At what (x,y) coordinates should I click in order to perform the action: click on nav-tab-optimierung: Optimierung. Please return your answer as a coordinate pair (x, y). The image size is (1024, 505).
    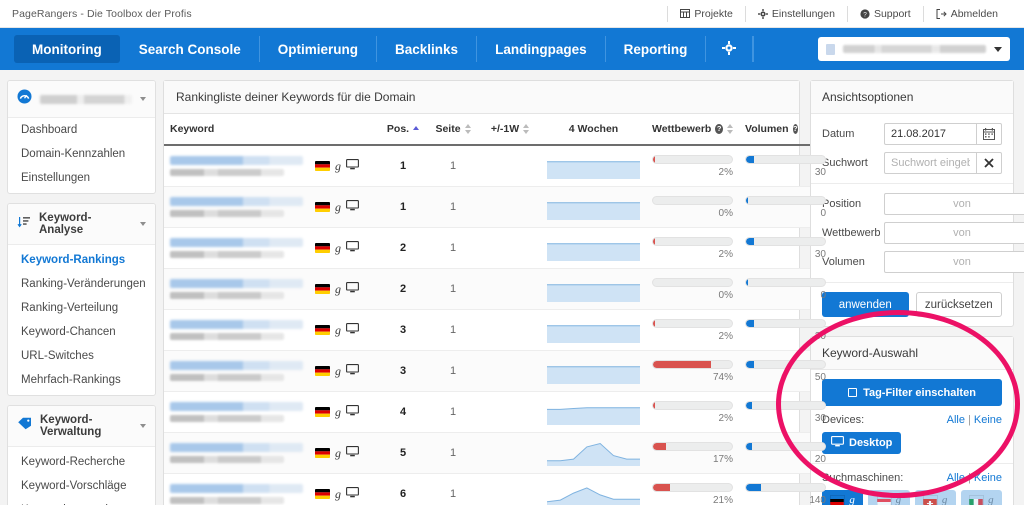
    Looking at the image, I should click on (319, 49).